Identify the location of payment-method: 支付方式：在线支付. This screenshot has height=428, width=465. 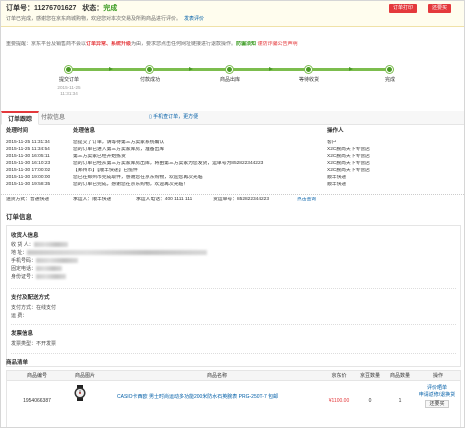
(34, 308).